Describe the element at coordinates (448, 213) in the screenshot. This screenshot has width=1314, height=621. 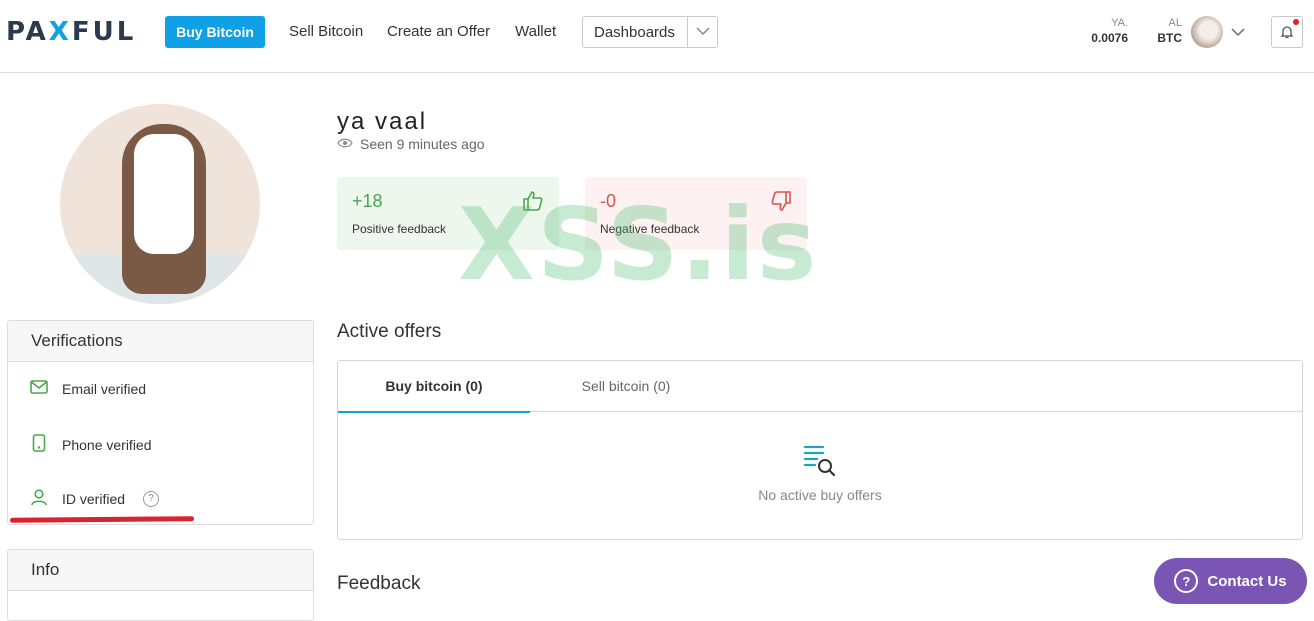
I see `positive-feedback-card: +18 Positive feedback` at that location.